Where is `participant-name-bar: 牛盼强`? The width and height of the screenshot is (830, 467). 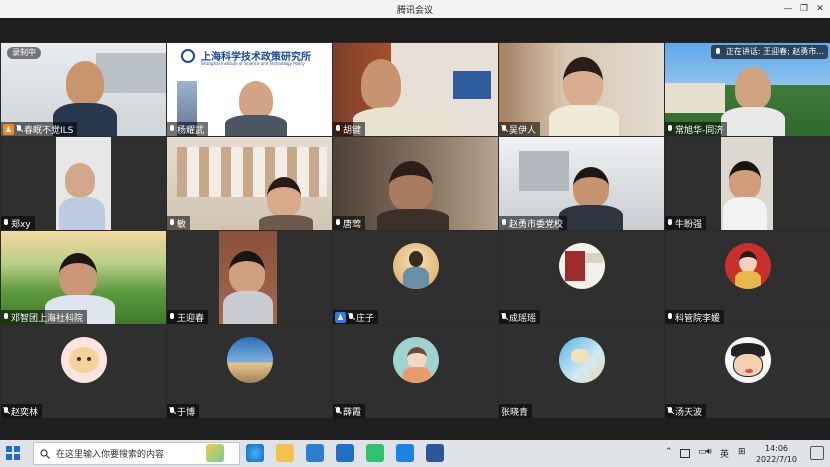 participant-name-bar: 牛盼强 is located at coordinates (686, 223).